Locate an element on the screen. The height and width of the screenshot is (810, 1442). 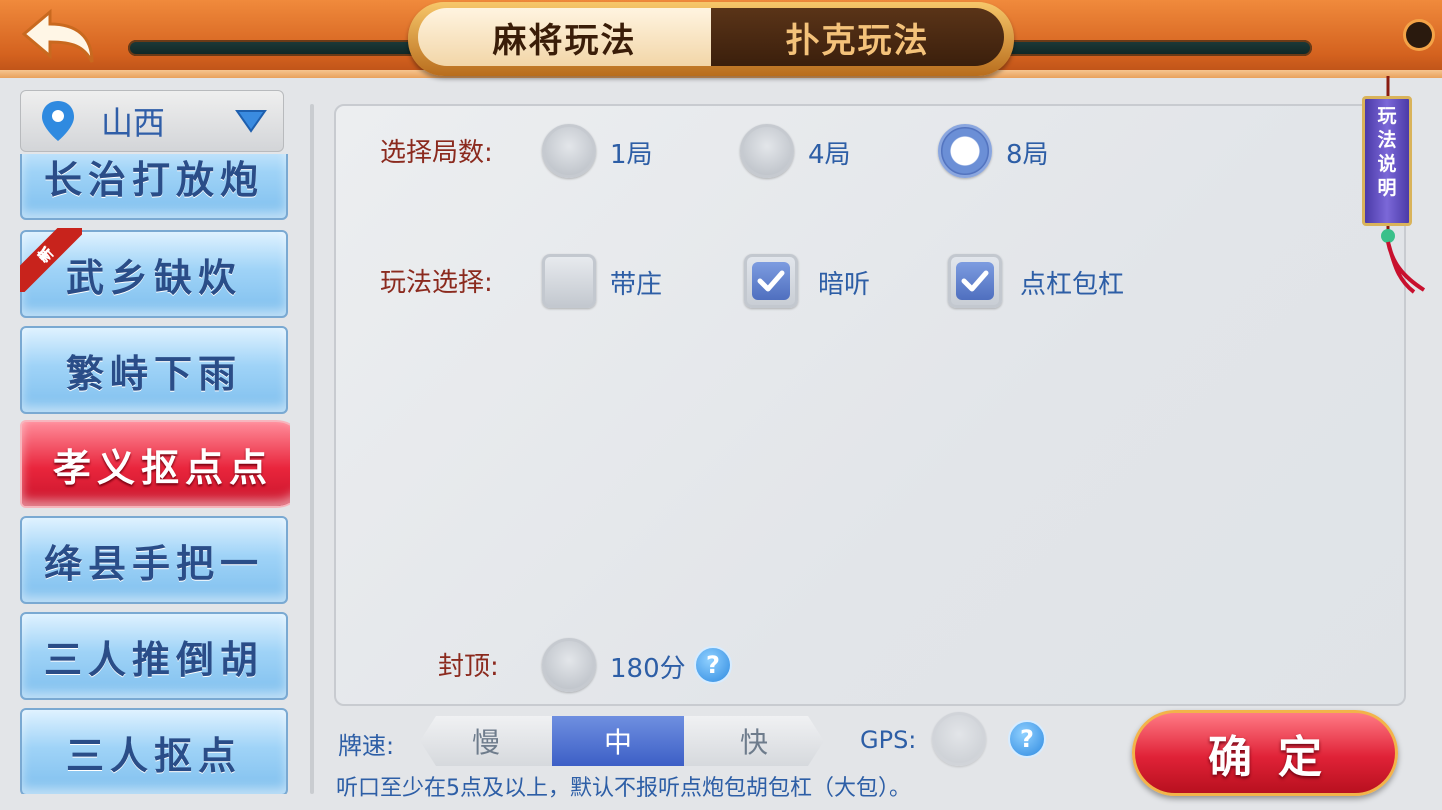
gps-label: GPS: is located at coordinates (888, 740).